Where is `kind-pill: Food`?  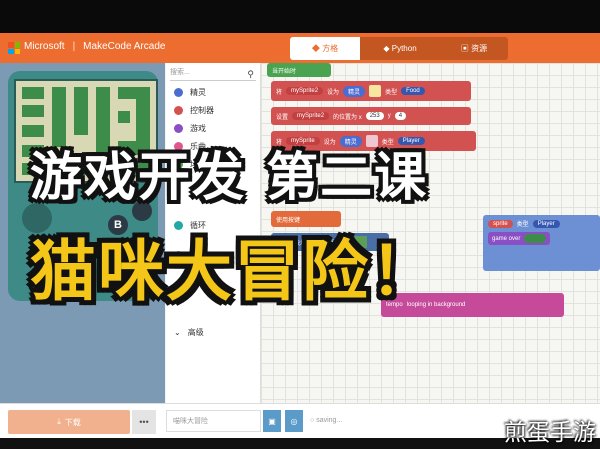 kind-pill: Food is located at coordinates (413, 91).